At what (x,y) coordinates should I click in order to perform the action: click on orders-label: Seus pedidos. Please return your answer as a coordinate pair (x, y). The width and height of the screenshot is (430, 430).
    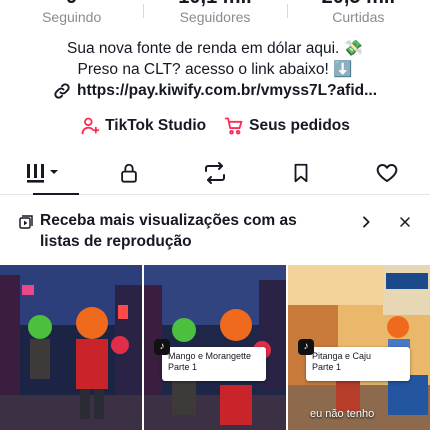
    Looking at the image, I should click on (299, 125).